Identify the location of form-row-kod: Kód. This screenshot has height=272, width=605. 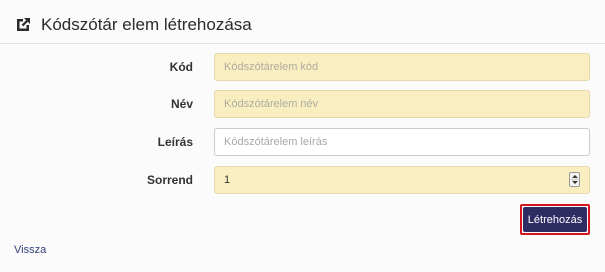
(302, 67).